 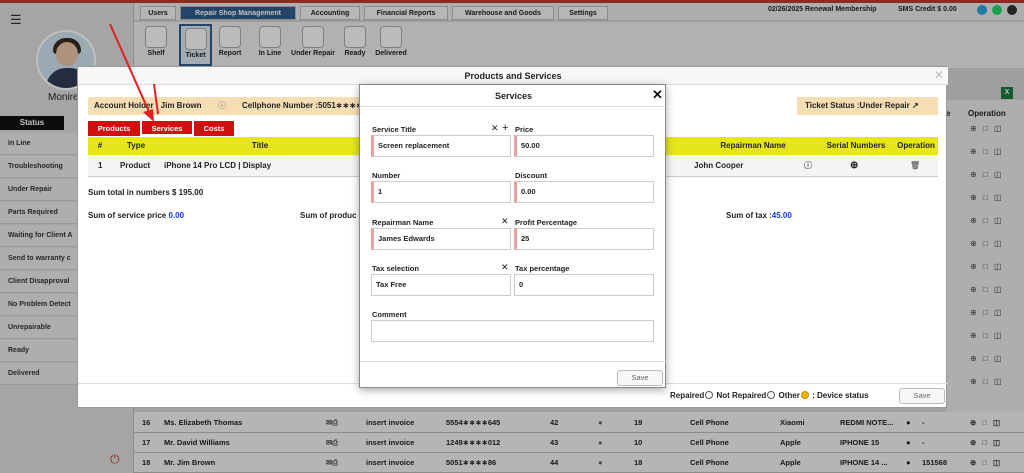 What do you see at coordinates (808, 166) in the screenshot?
I see `info-icon: ⓘ` at bounding box center [808, 166].